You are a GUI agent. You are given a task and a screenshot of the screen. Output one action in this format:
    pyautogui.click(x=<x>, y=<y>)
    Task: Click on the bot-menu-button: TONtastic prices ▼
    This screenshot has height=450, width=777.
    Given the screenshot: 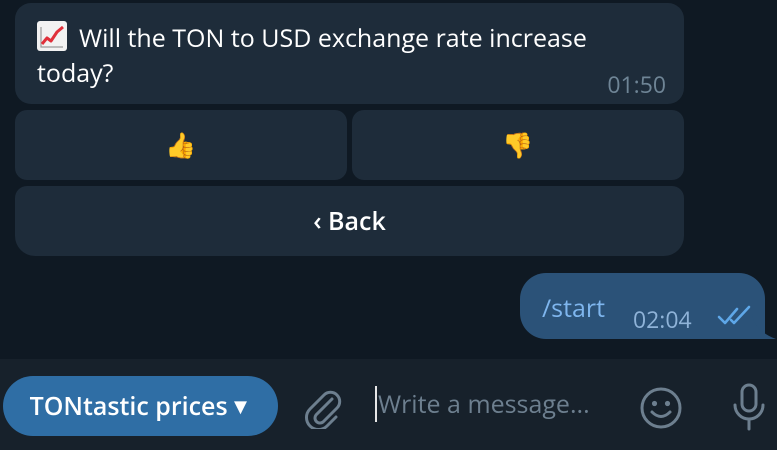 What is the action you would take?
    pyautogui.click(x=140, y=406)
    